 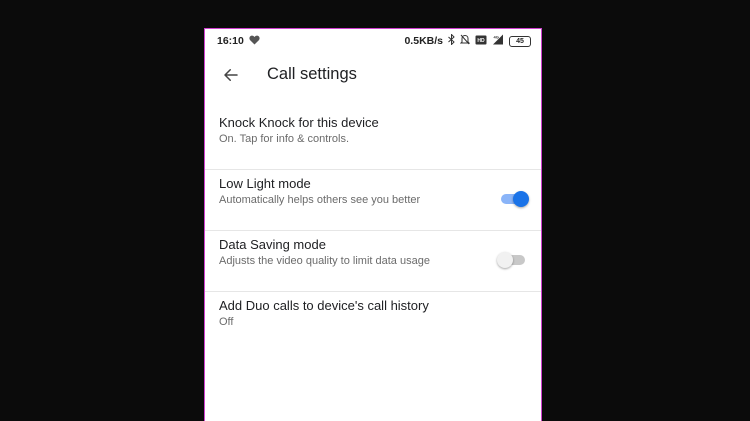 What do you see at coordinates (465, 41) in the screenshot?
I see `mute-icon` at bounding box center [465, 41].